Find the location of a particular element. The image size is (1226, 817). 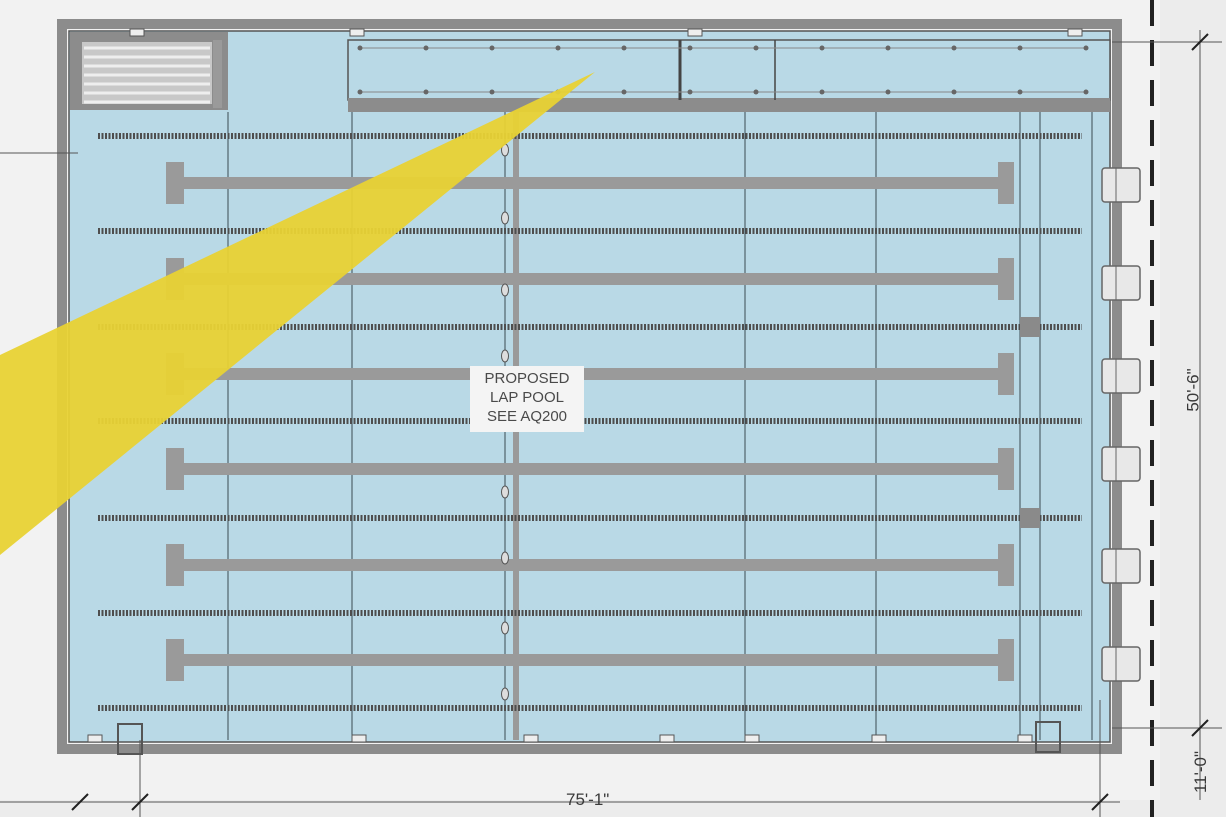

pool-label-line-1: PROPOSED is located at coordinates (527, 378).